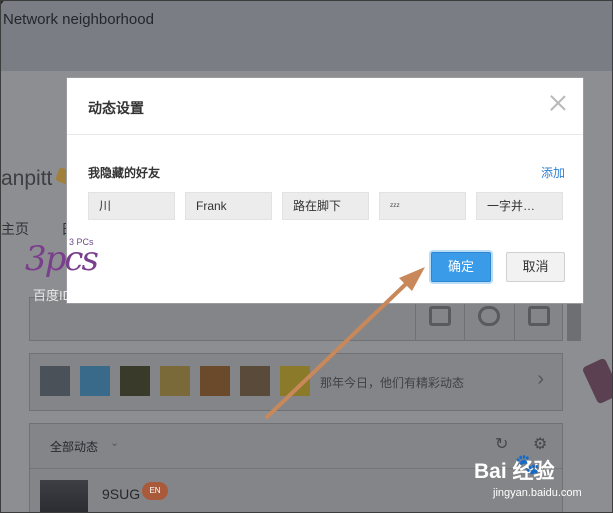 Image resolution: width=613 pixels, height=513 pixels. I want to click on more-icon, so click(539, 316).